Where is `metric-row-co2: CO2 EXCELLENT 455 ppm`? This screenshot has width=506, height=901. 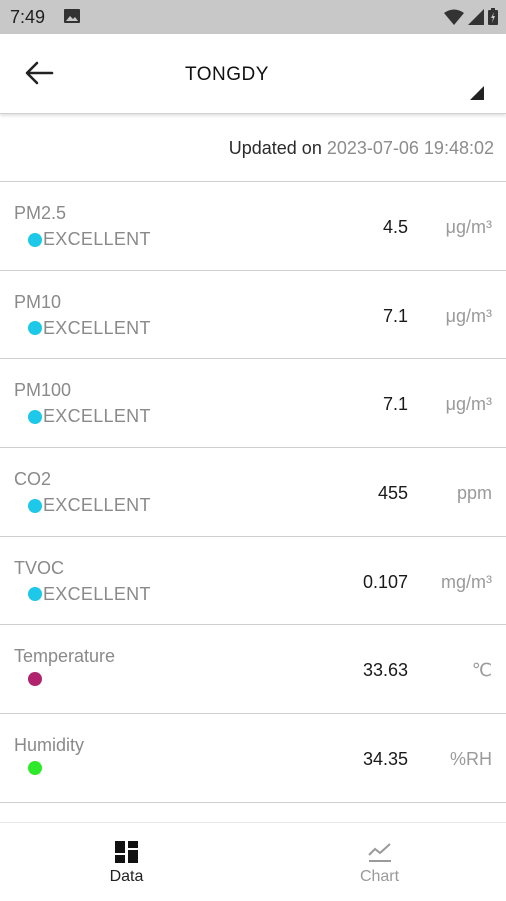 metric-row-co2: CO2 EXCELLENT 455 ppm is located at coordinates (253, 492).